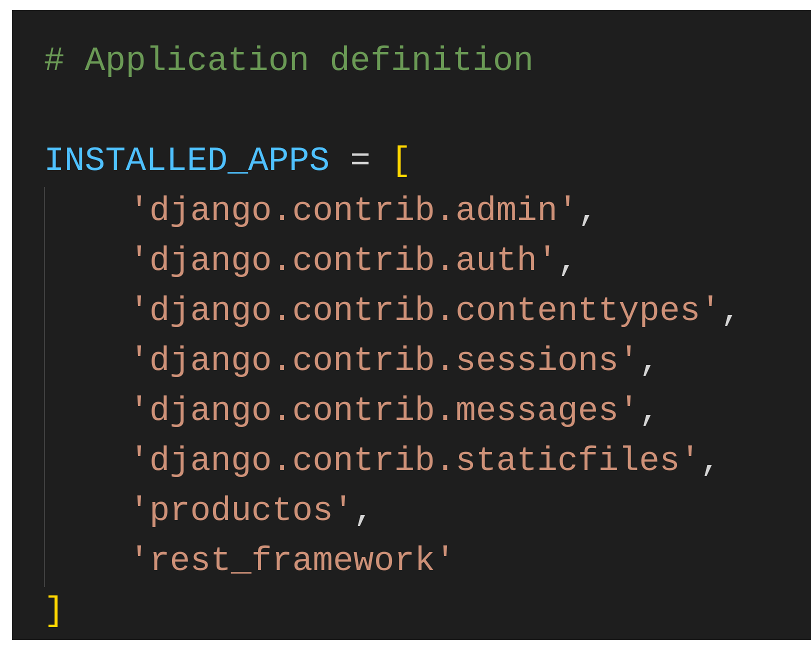 The image size is (811, 656). Describe the element at coordinates (187, 162) in the screenshot. I see `variable-name: INSTALLED_APPS` at that location.